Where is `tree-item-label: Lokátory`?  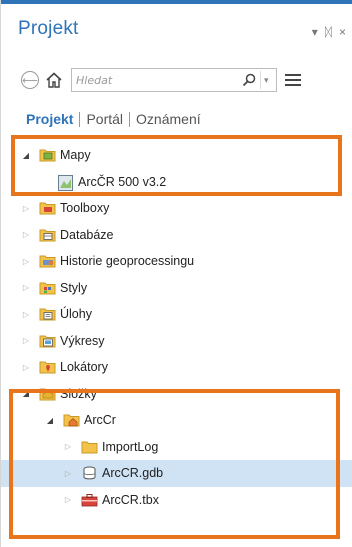 tree-item-label: Lokátory is located at coordinates (84, 367).